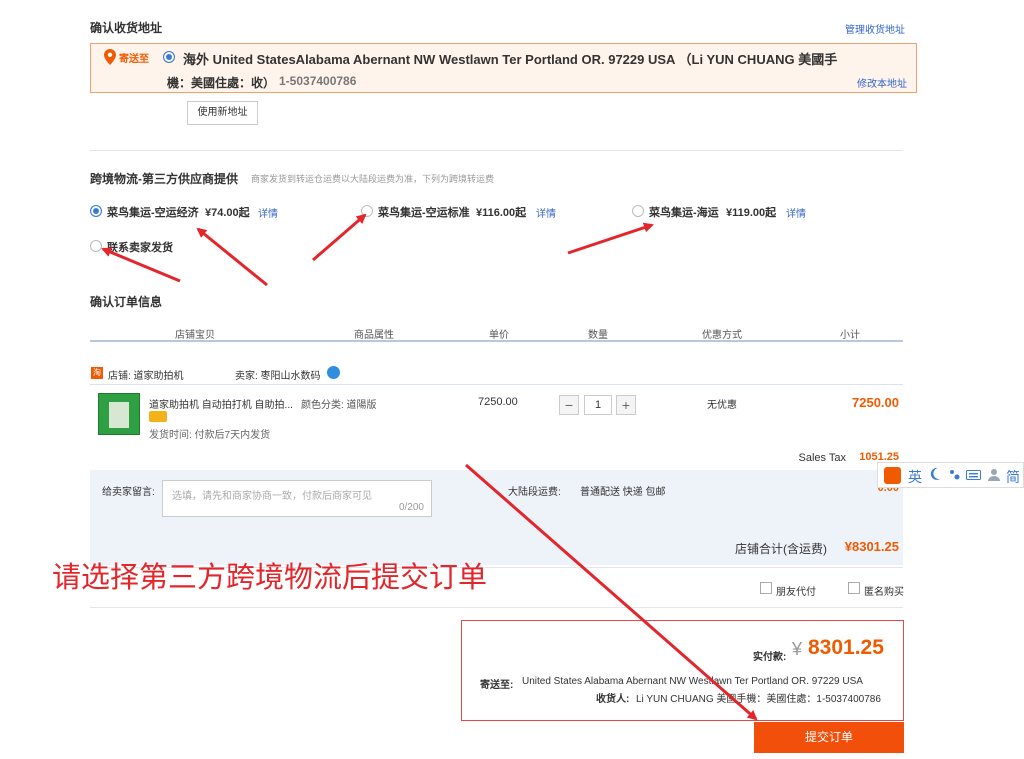 The height and width of the screenshot is (759, 1024). I want to click on address-phone: 1-5037400786, so click(318, 81).